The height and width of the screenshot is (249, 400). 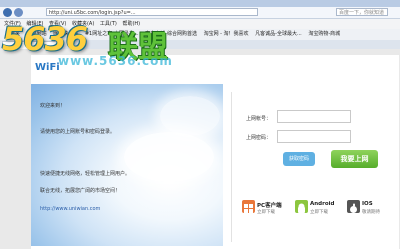 What do you see at coordinates (301, 206) in the screenshot?
I see `android-icon` at bounding box center [301, 206].